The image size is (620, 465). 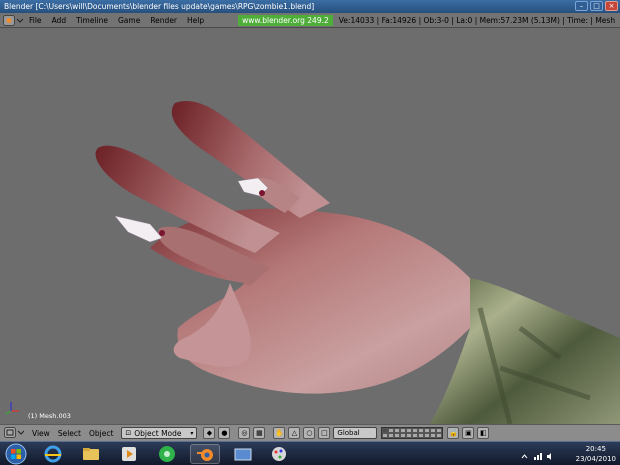 What do you see at coordinates (611, 6) in the screenshot?
I see `close-button: ×` at bounding box center [611, 6].